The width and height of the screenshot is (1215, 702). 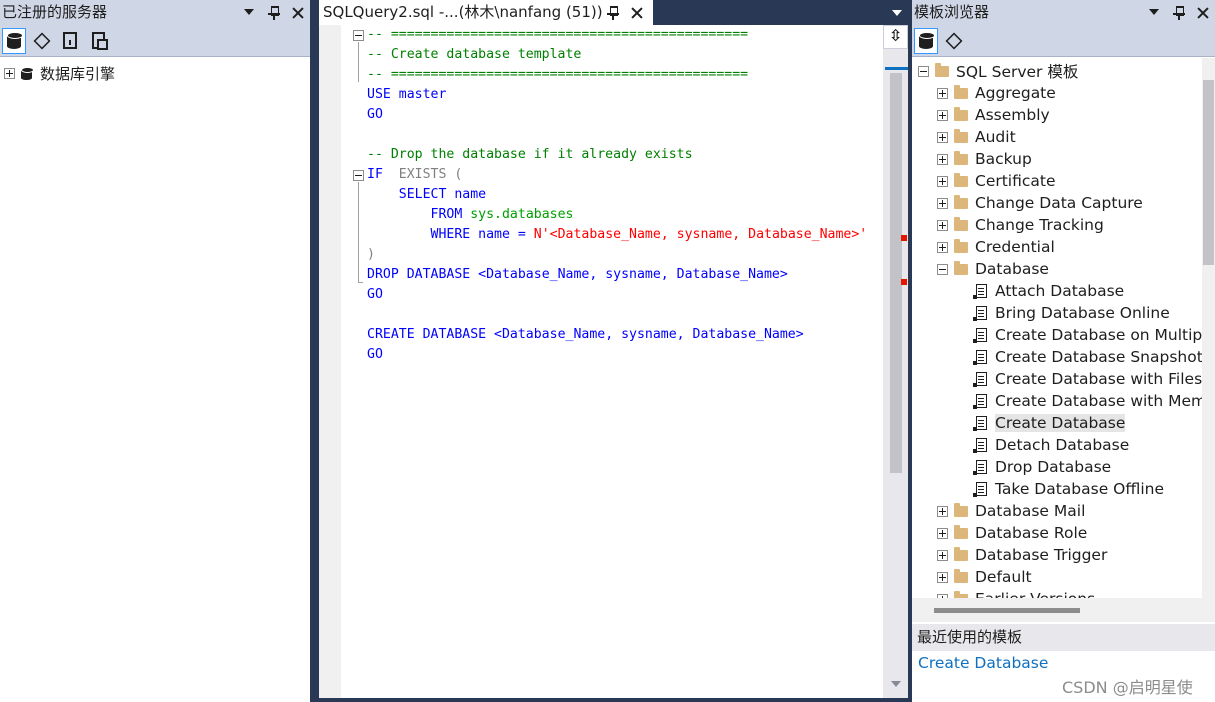 I want to click on tree-node-folder: Database Trigger, so click(x=1022, y=555).